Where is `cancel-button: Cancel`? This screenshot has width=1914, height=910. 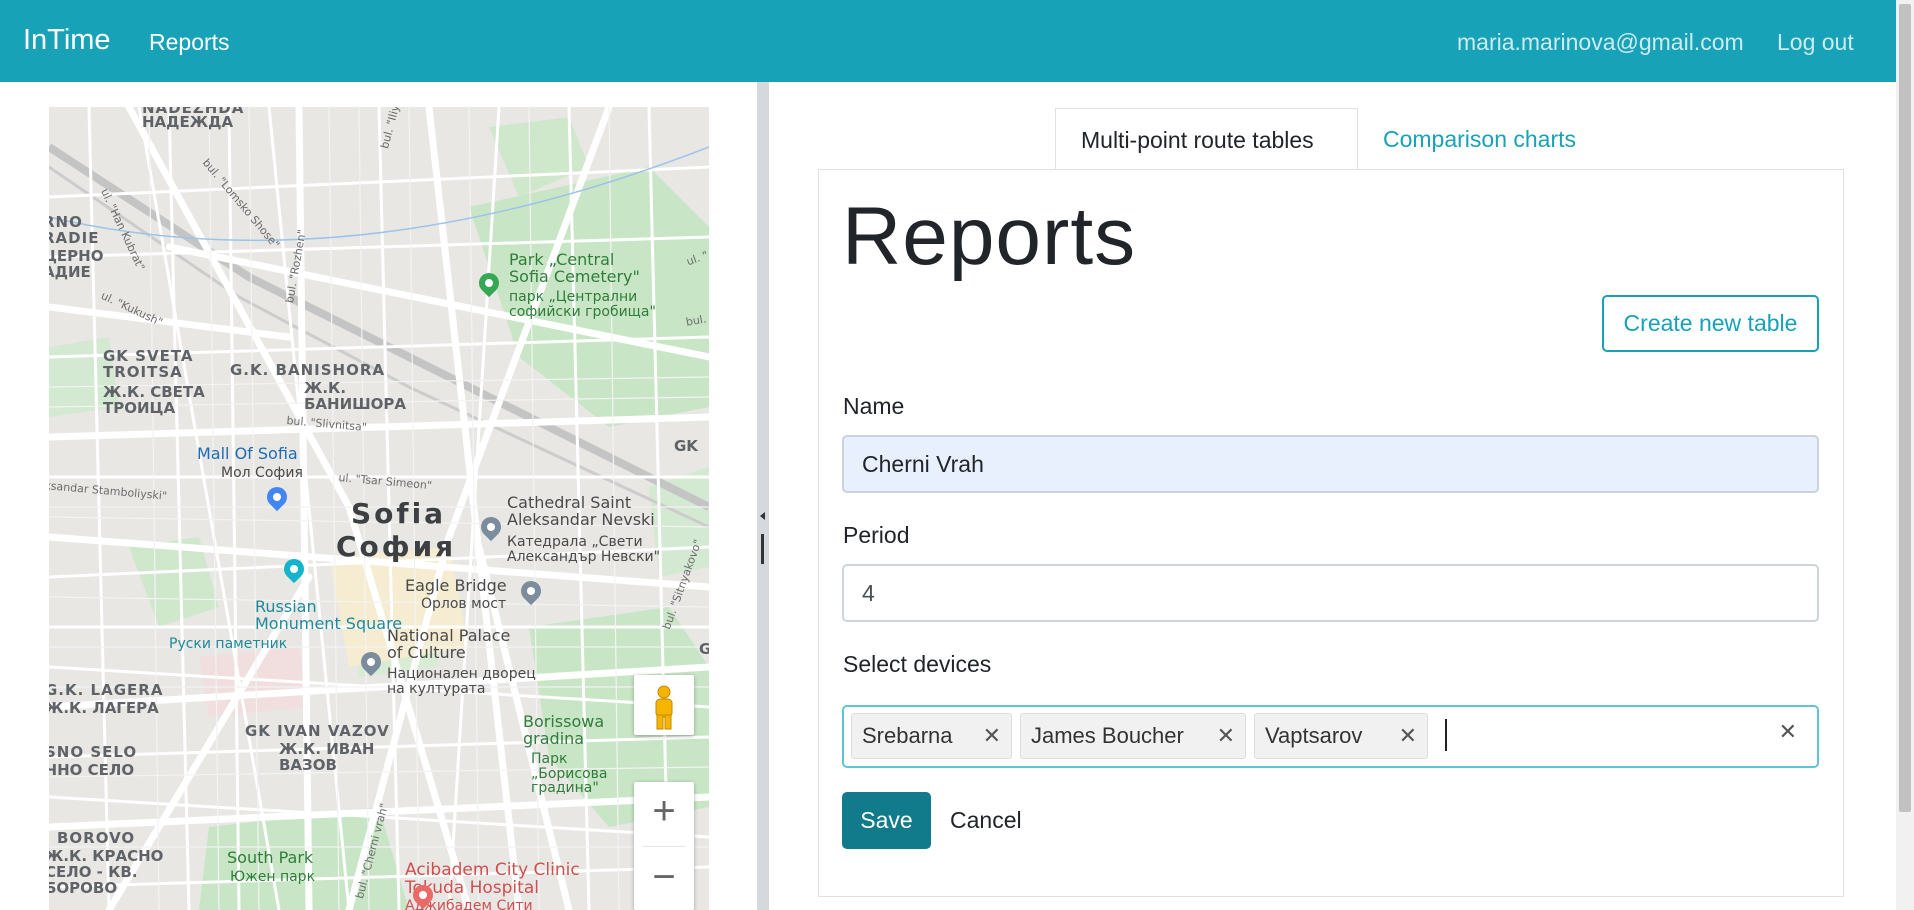 cancel-button: Cancel is located at coordinates (986, 820).